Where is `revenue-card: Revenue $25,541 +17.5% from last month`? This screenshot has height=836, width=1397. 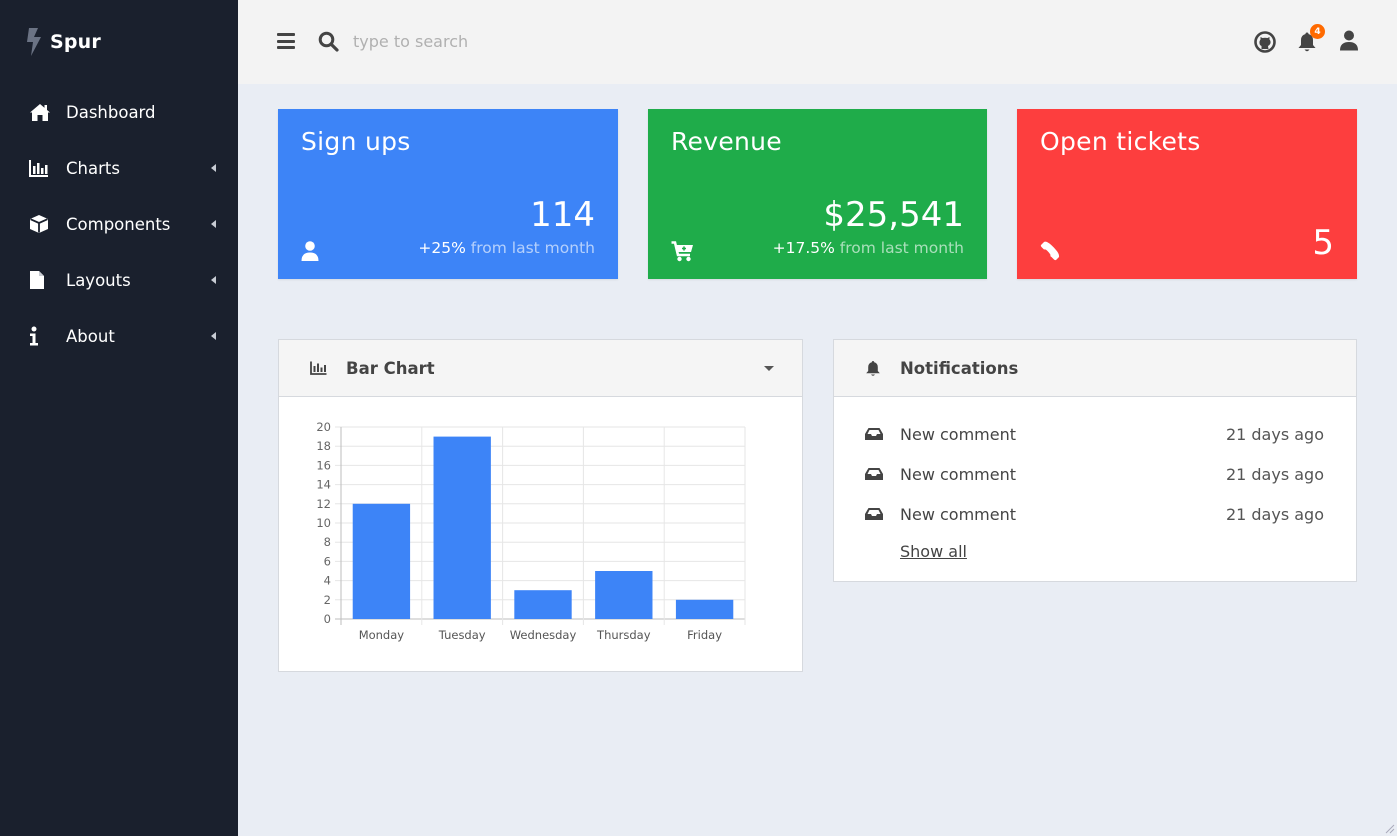 revenue-card: Revenue $25,541 +17.5% from last month is located at coordinates (817, 194).